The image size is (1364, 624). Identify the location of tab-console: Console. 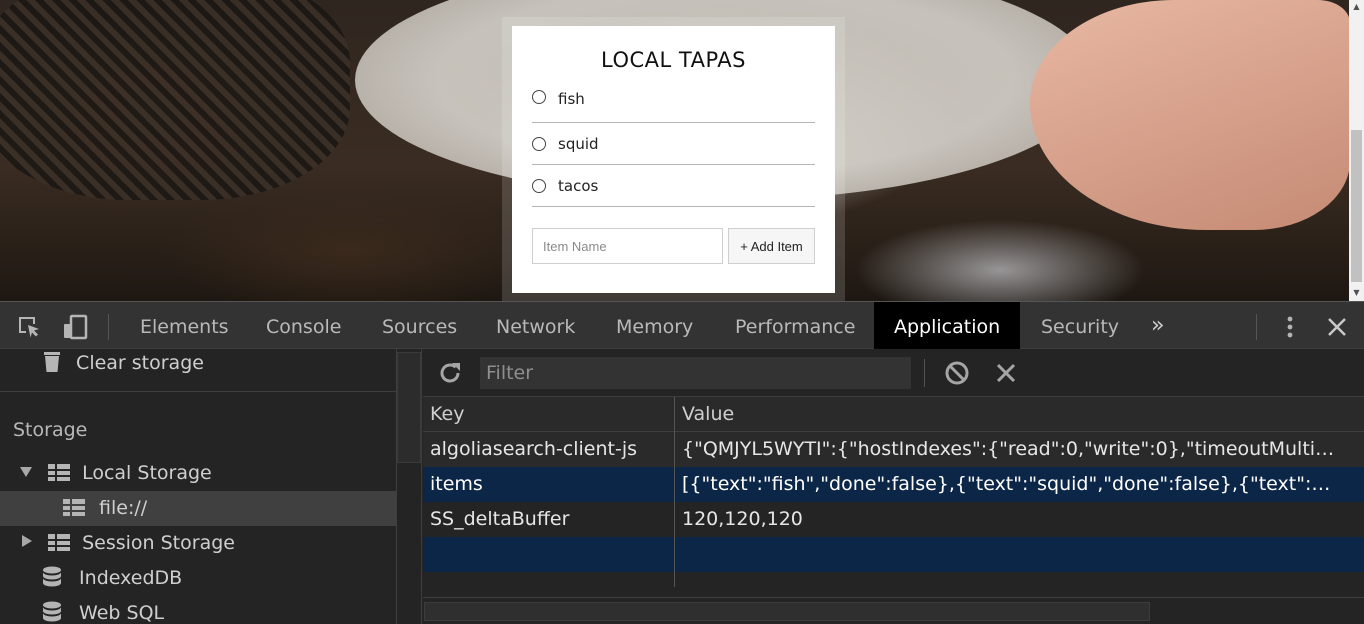
(303, 326).